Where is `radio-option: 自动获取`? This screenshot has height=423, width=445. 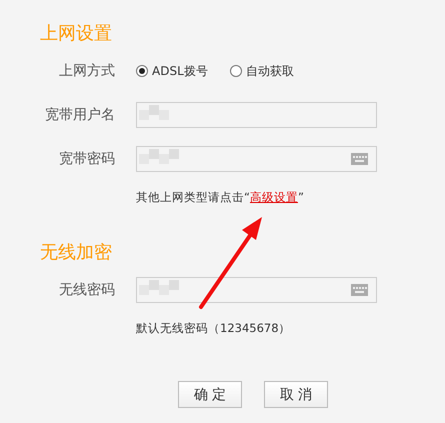 radio-option: 自动获取 is located at coordinates (262, 71).